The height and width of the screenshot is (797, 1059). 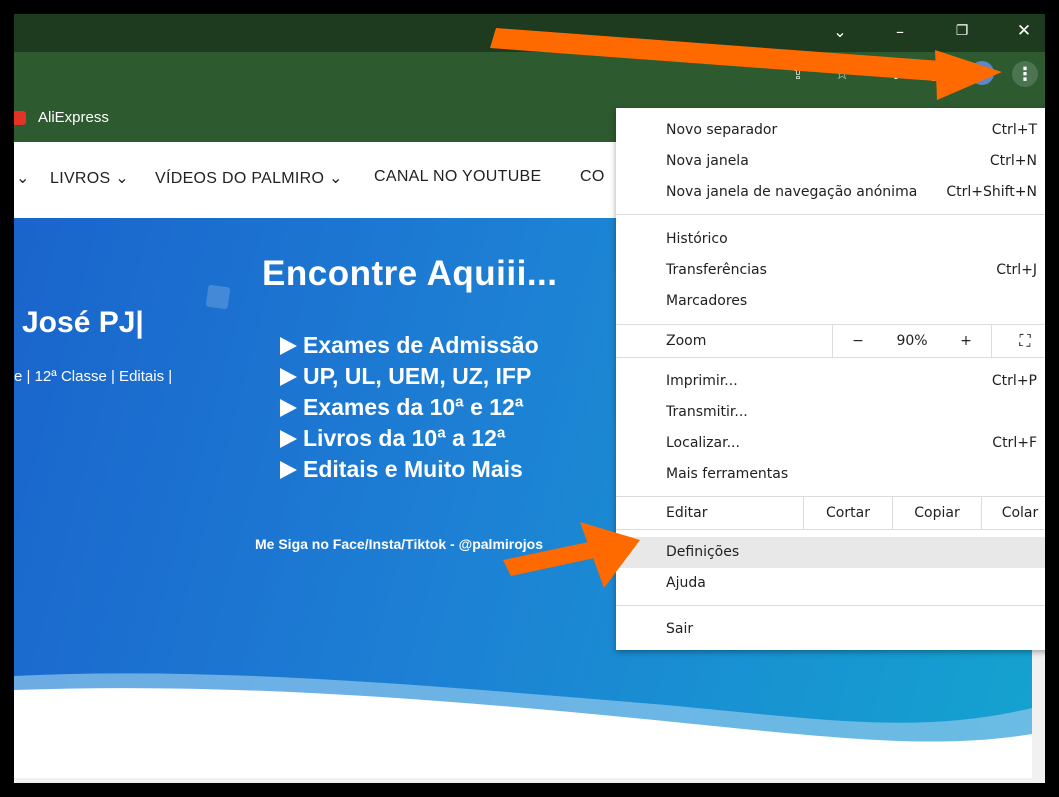 I want to click on cut-button: Cortar, so click(x=848, y=513).